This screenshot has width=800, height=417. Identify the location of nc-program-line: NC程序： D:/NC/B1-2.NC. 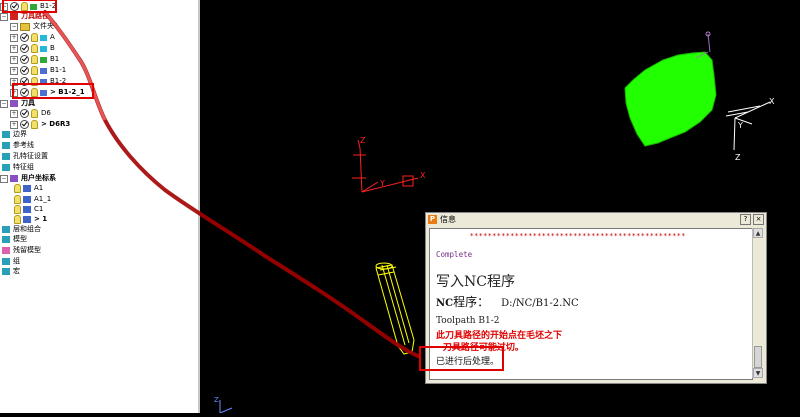
(507, 301).